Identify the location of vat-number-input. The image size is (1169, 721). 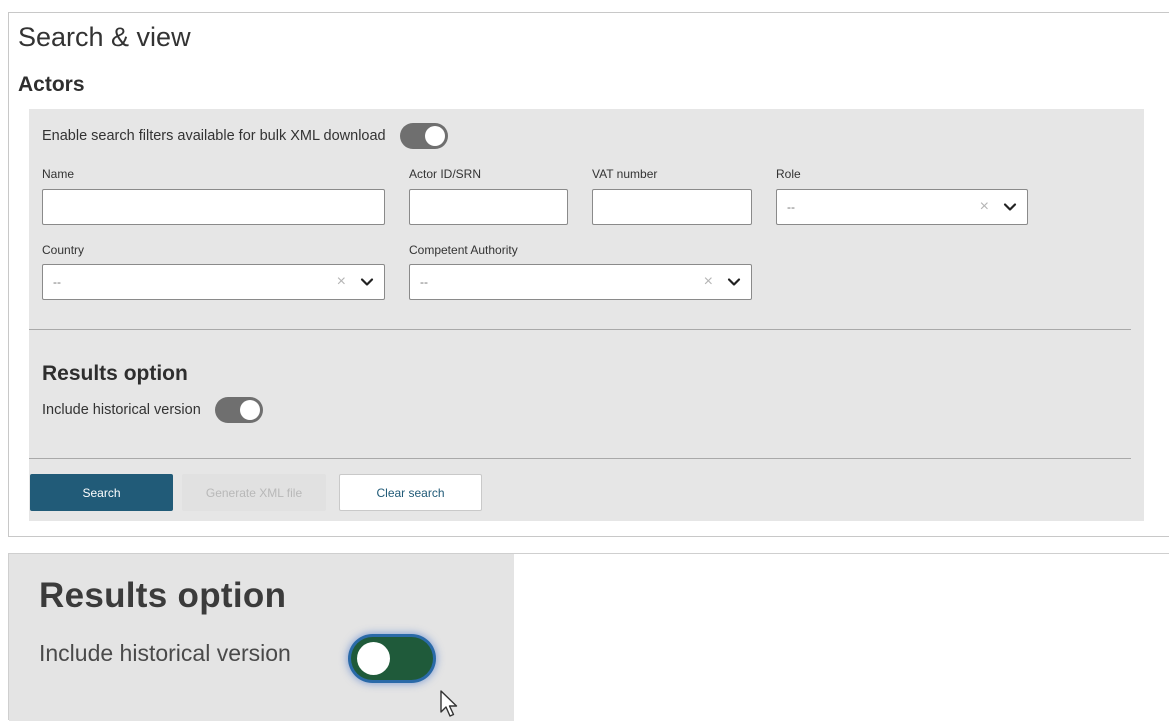
(672, 207).